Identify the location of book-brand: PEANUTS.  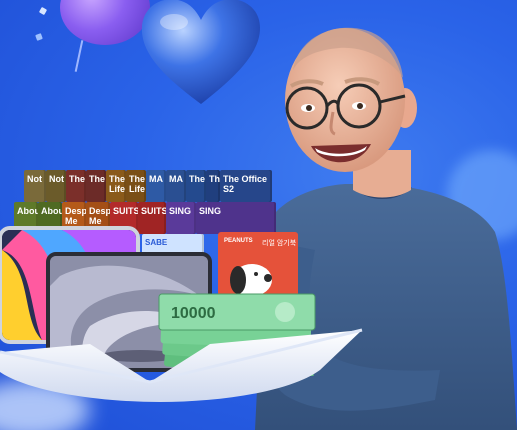
(238, 241).